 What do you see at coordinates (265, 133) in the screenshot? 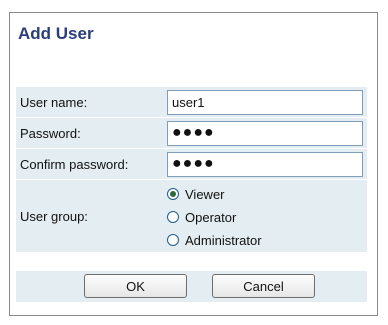
I see `password-input` at bounding box center [265, 133].